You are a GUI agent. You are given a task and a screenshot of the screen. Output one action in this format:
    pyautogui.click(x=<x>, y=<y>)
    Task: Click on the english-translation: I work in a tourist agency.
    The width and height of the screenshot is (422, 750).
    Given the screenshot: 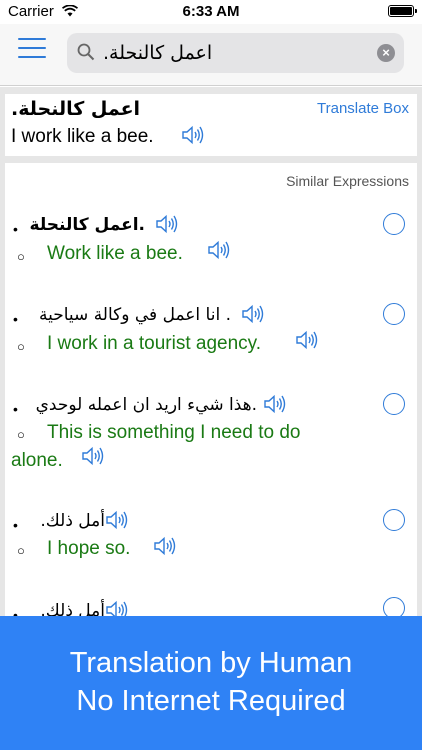 What is the action you would take?
    pyautogui.click(x=154, y=343)
    